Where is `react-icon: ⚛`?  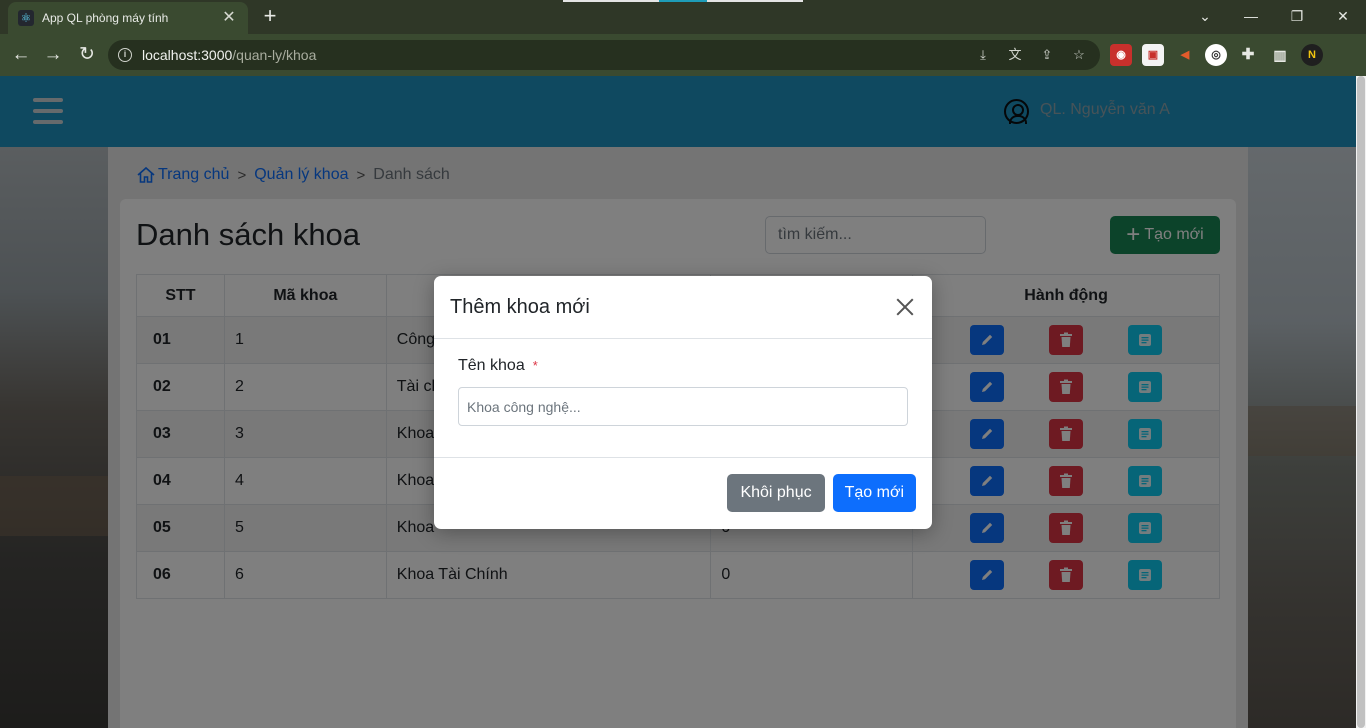 react-icon: ⚛ is located at coordinates (26, 18).